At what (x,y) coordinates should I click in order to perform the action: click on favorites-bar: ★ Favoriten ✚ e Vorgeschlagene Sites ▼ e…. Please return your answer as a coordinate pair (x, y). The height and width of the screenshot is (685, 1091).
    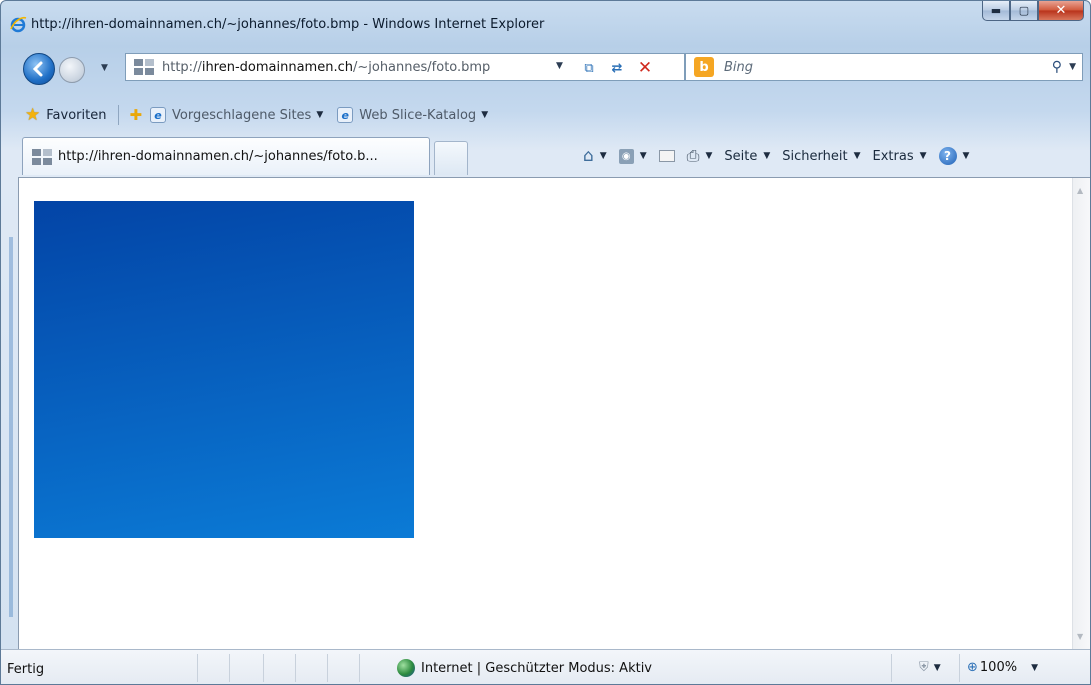
    Looking at the image, I should click on (545, 115).